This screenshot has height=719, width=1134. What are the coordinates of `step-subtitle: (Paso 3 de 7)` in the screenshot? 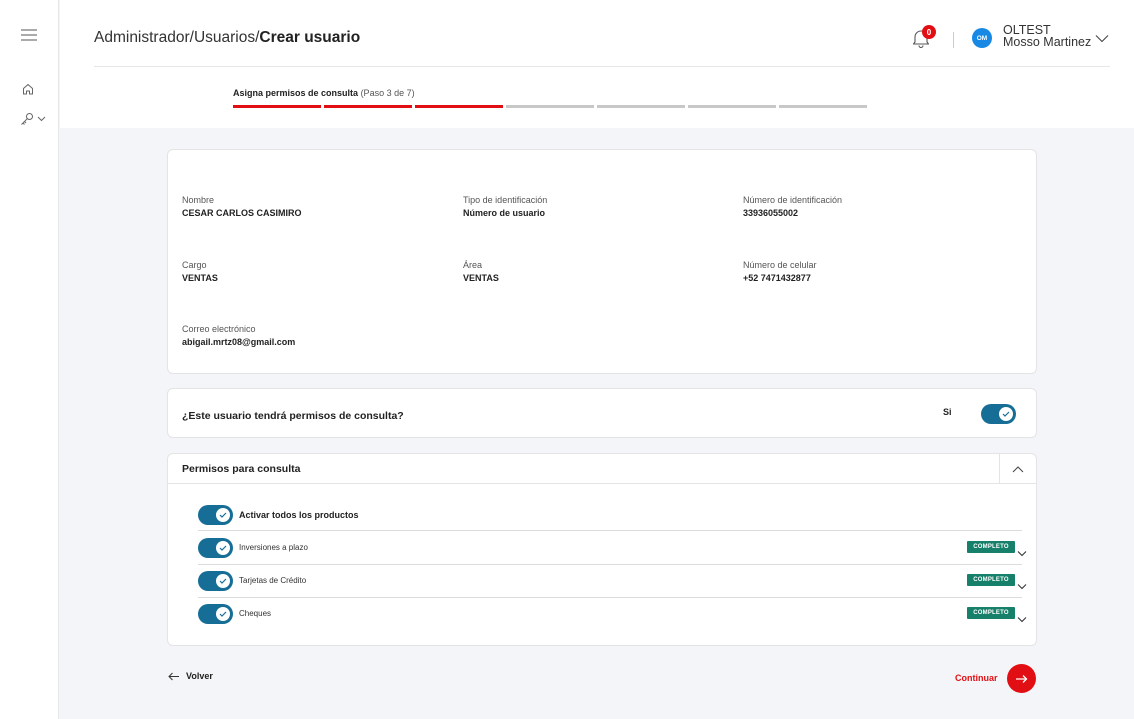 It's located at (387, 93).